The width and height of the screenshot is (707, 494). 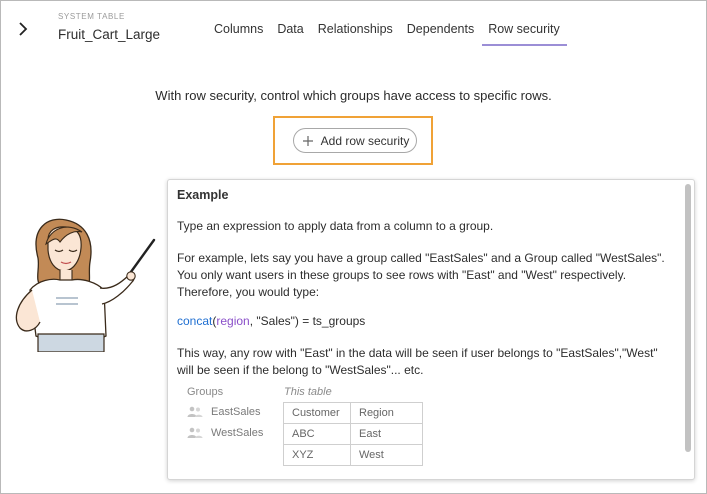 I want to click on table-name: Fruit_Cart_Large, so click(x=109, y=34).